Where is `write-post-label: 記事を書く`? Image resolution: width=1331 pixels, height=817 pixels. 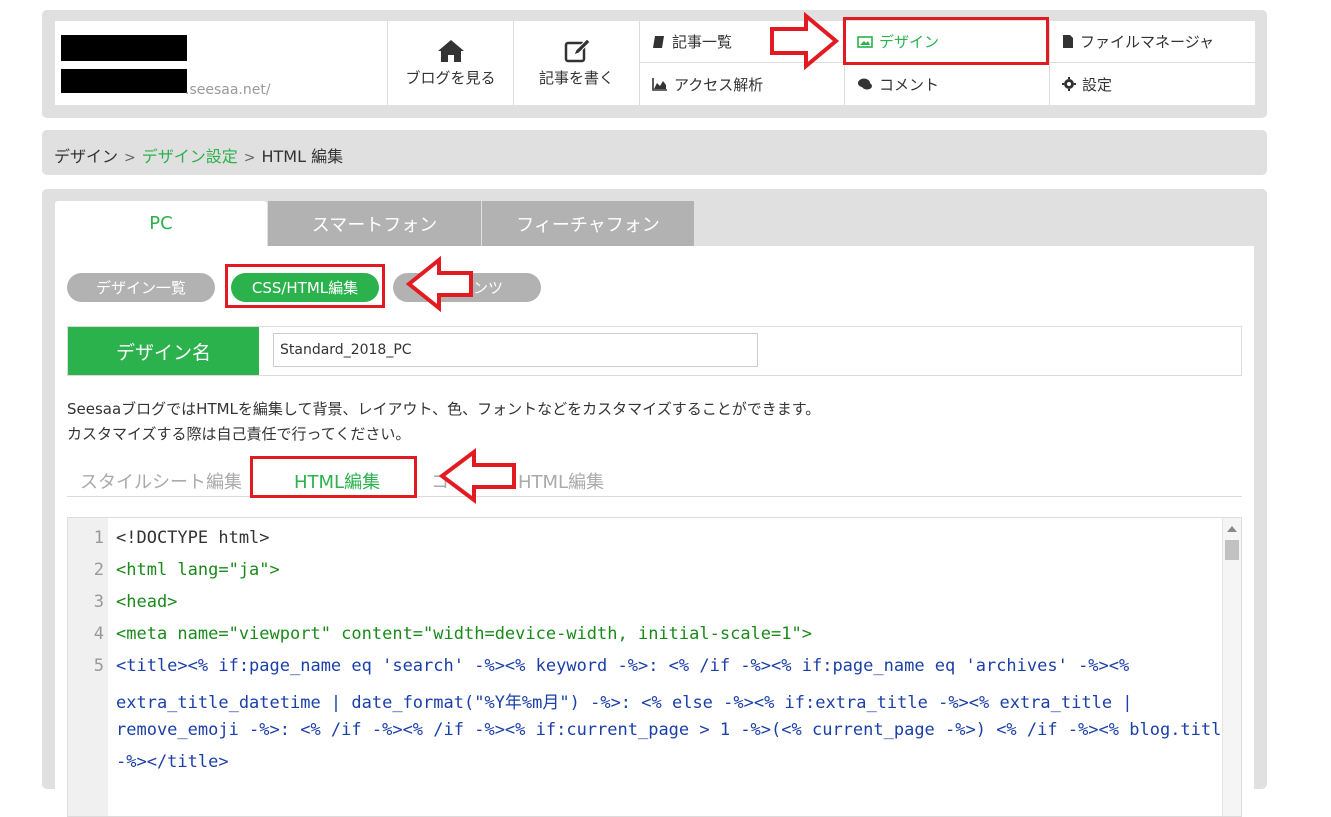 write-post-label: 記事を書く is located at coordinates (576, 78).